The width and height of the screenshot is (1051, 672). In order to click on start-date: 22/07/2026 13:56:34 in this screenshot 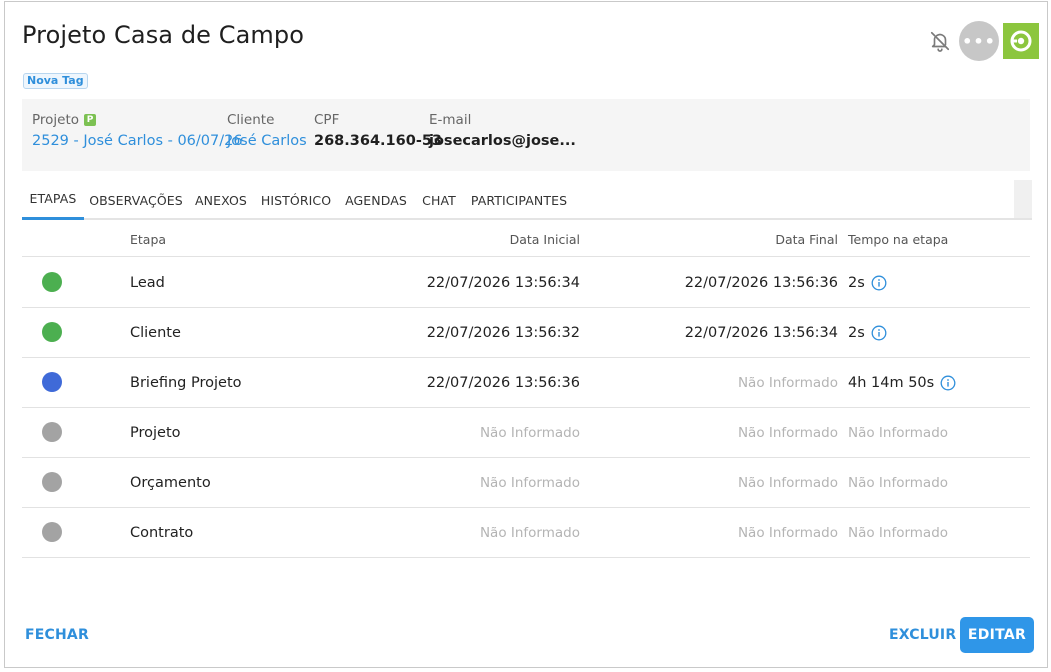, I will do `click(451, 282)`.